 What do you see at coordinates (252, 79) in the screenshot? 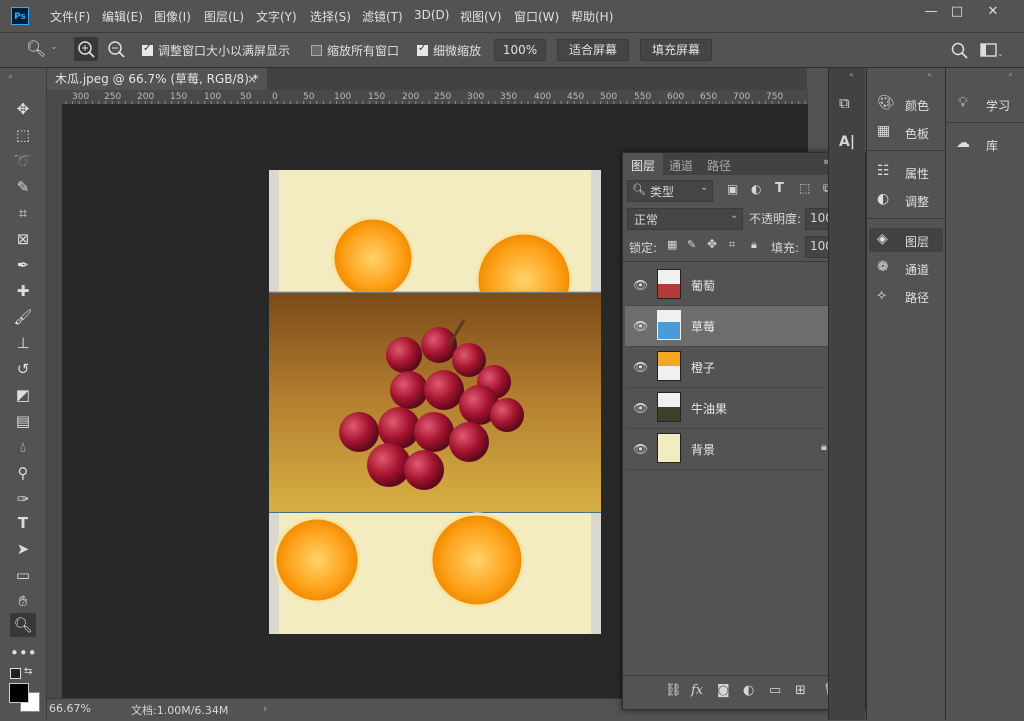
I see `tab-close-icon: ×` at bounding box center [252, 79].